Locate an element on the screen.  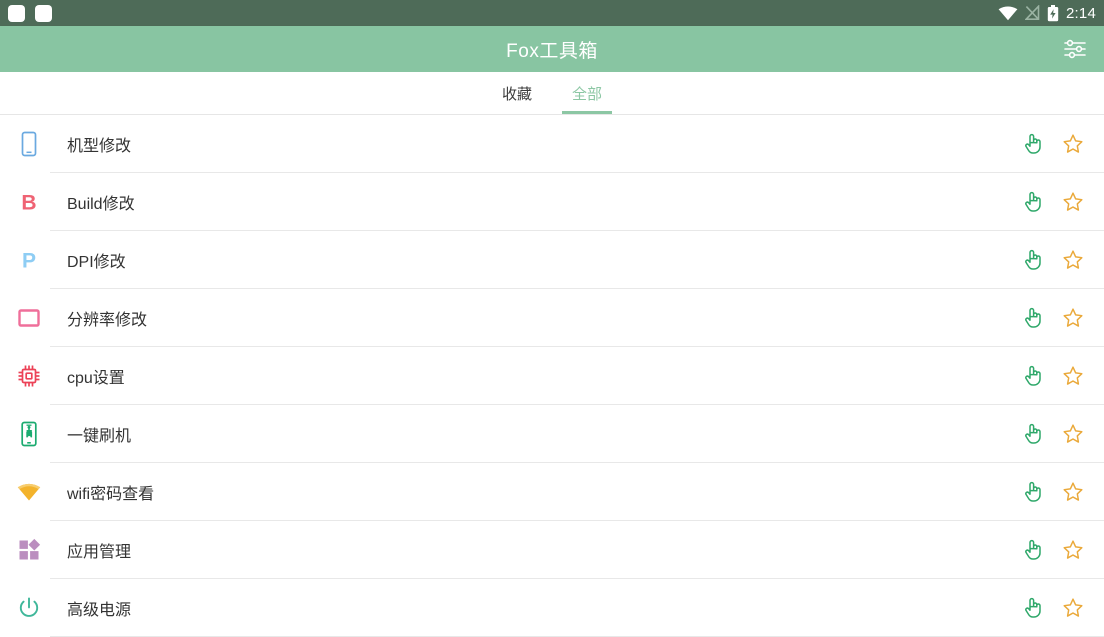
app-bar: Fox工具箱 is located at coordinates (552, 49).